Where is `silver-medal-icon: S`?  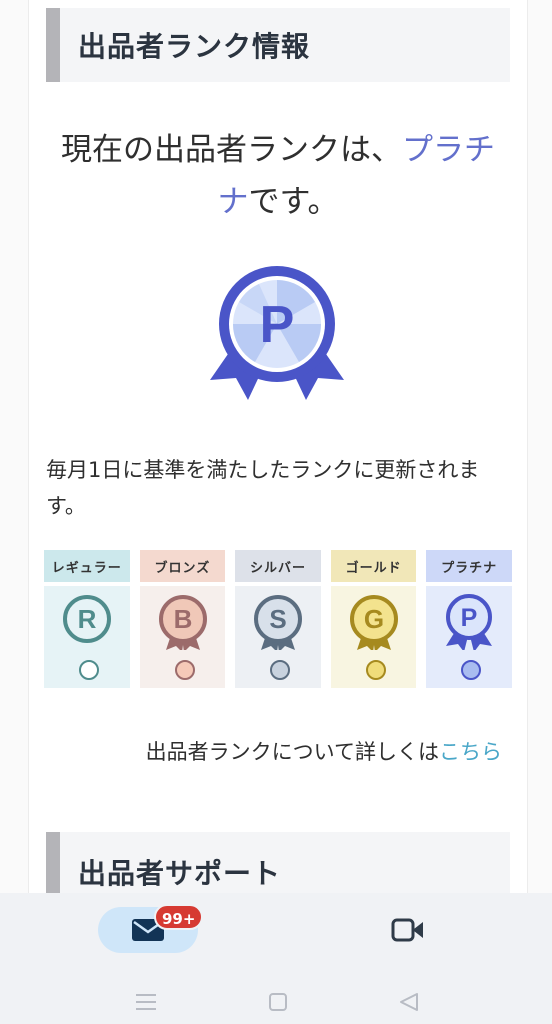
silver-medal-icon: S is located at coordinates (278, 622).